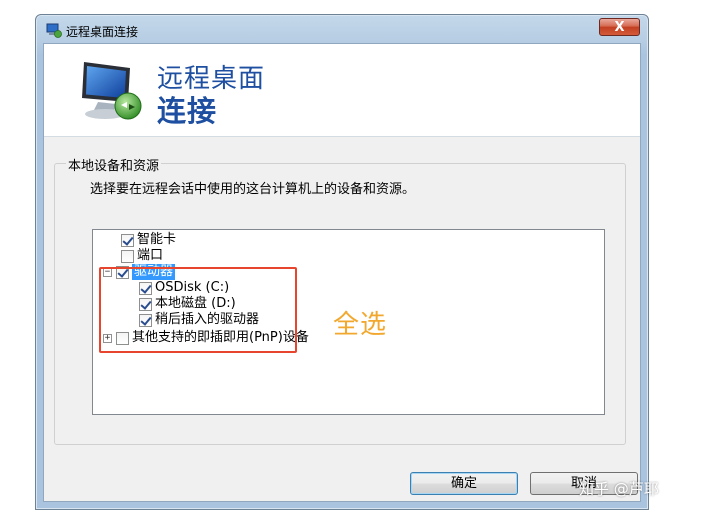 Image resolution: width=705 pixels, height=518 pixels. I want to click on smart-card-checkbox, so click(127, 240).